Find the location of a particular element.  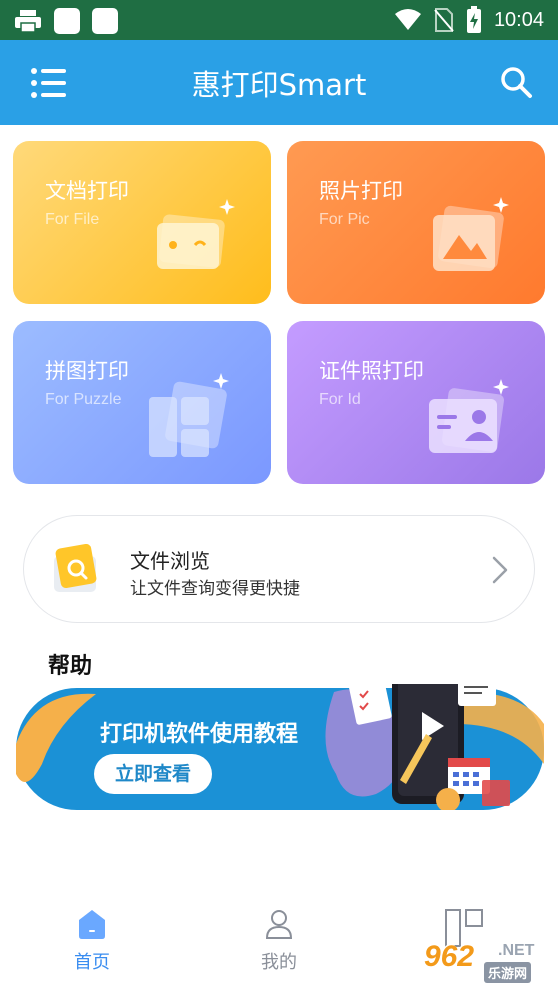

tab-home: 首页 is located at coordinates (92, 941).